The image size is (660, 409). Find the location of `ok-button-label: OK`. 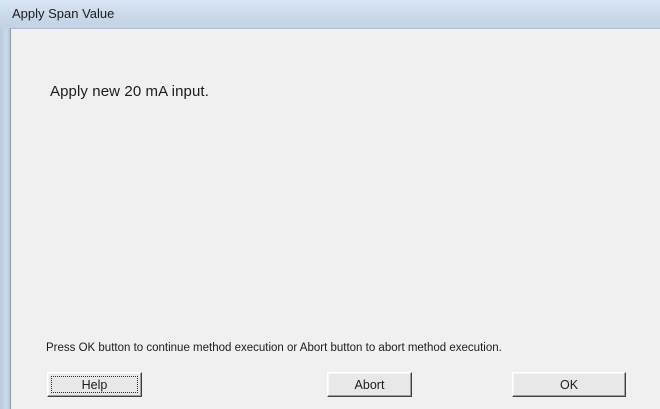

ok-button-label: OK is located at coordinates (569, 384).